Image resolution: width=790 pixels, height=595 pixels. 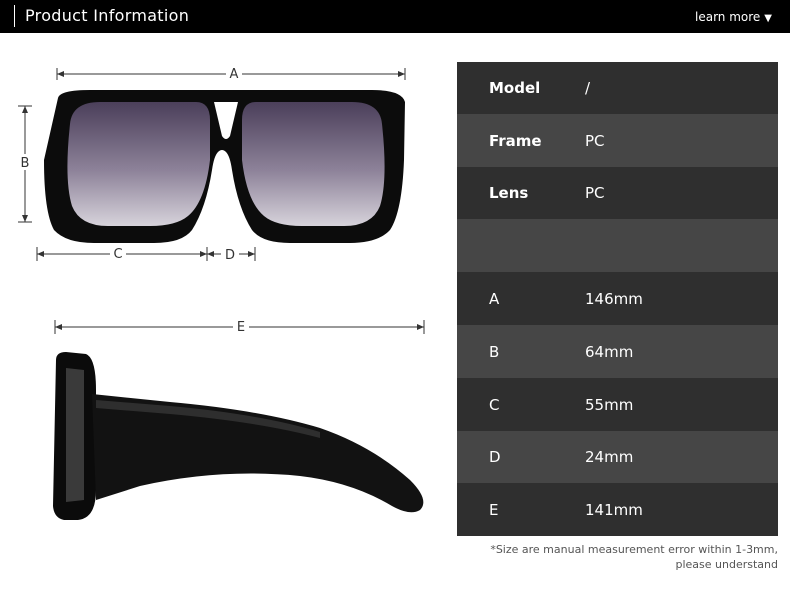 What do you see at coordinates (117, 254) in the screenshot?
I see `dimension-label-c: C` at bounding box center [117, 254].